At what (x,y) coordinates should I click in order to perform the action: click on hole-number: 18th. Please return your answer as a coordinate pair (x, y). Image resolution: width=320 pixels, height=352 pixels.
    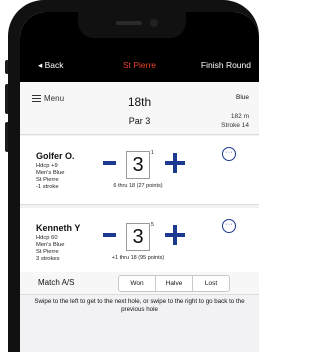
    Looking at the image, I should click on (139, 102).